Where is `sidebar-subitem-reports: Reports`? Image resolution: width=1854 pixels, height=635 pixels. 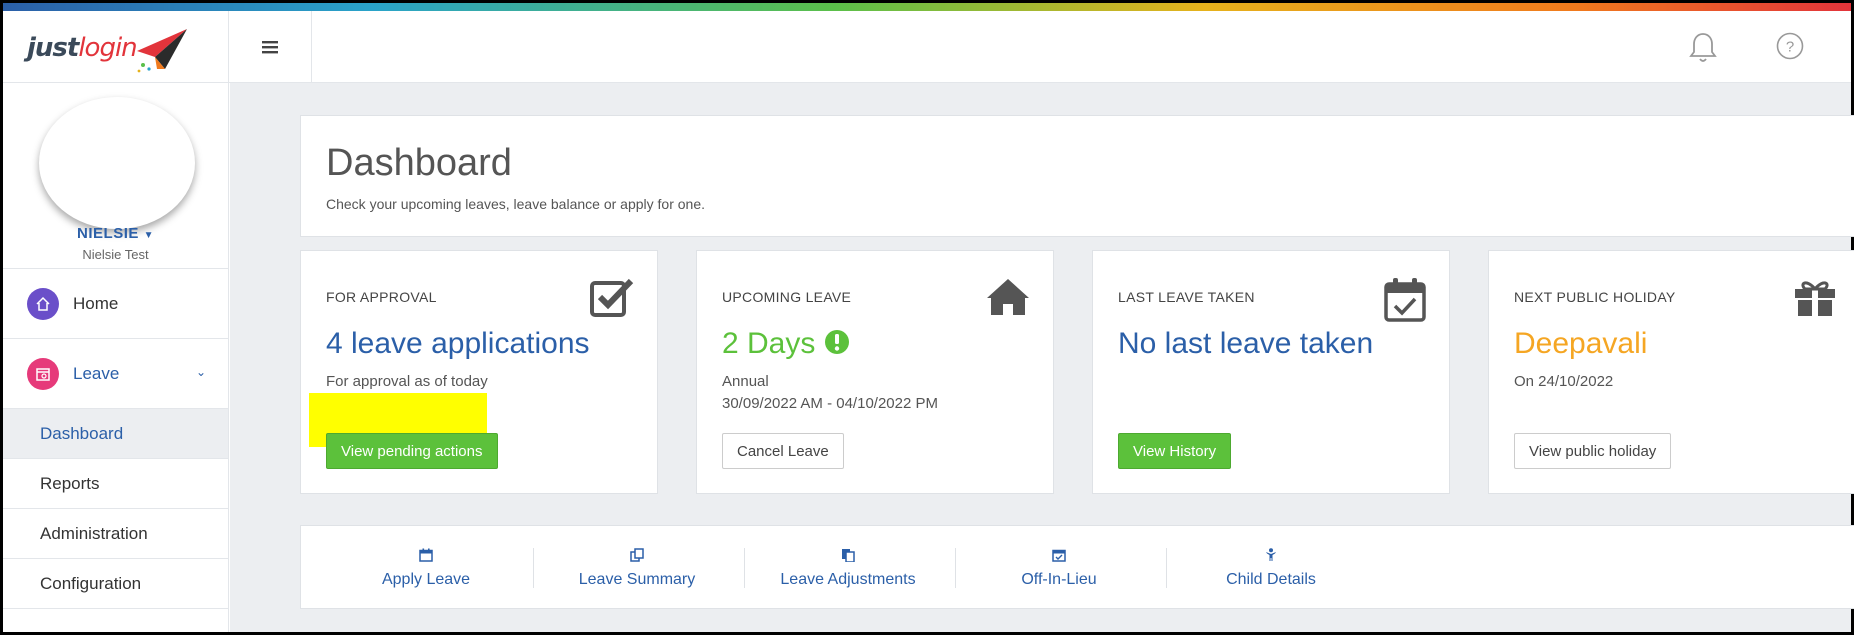
sidebar-subitem-reports: Reports is located at coordinates (115, 484).